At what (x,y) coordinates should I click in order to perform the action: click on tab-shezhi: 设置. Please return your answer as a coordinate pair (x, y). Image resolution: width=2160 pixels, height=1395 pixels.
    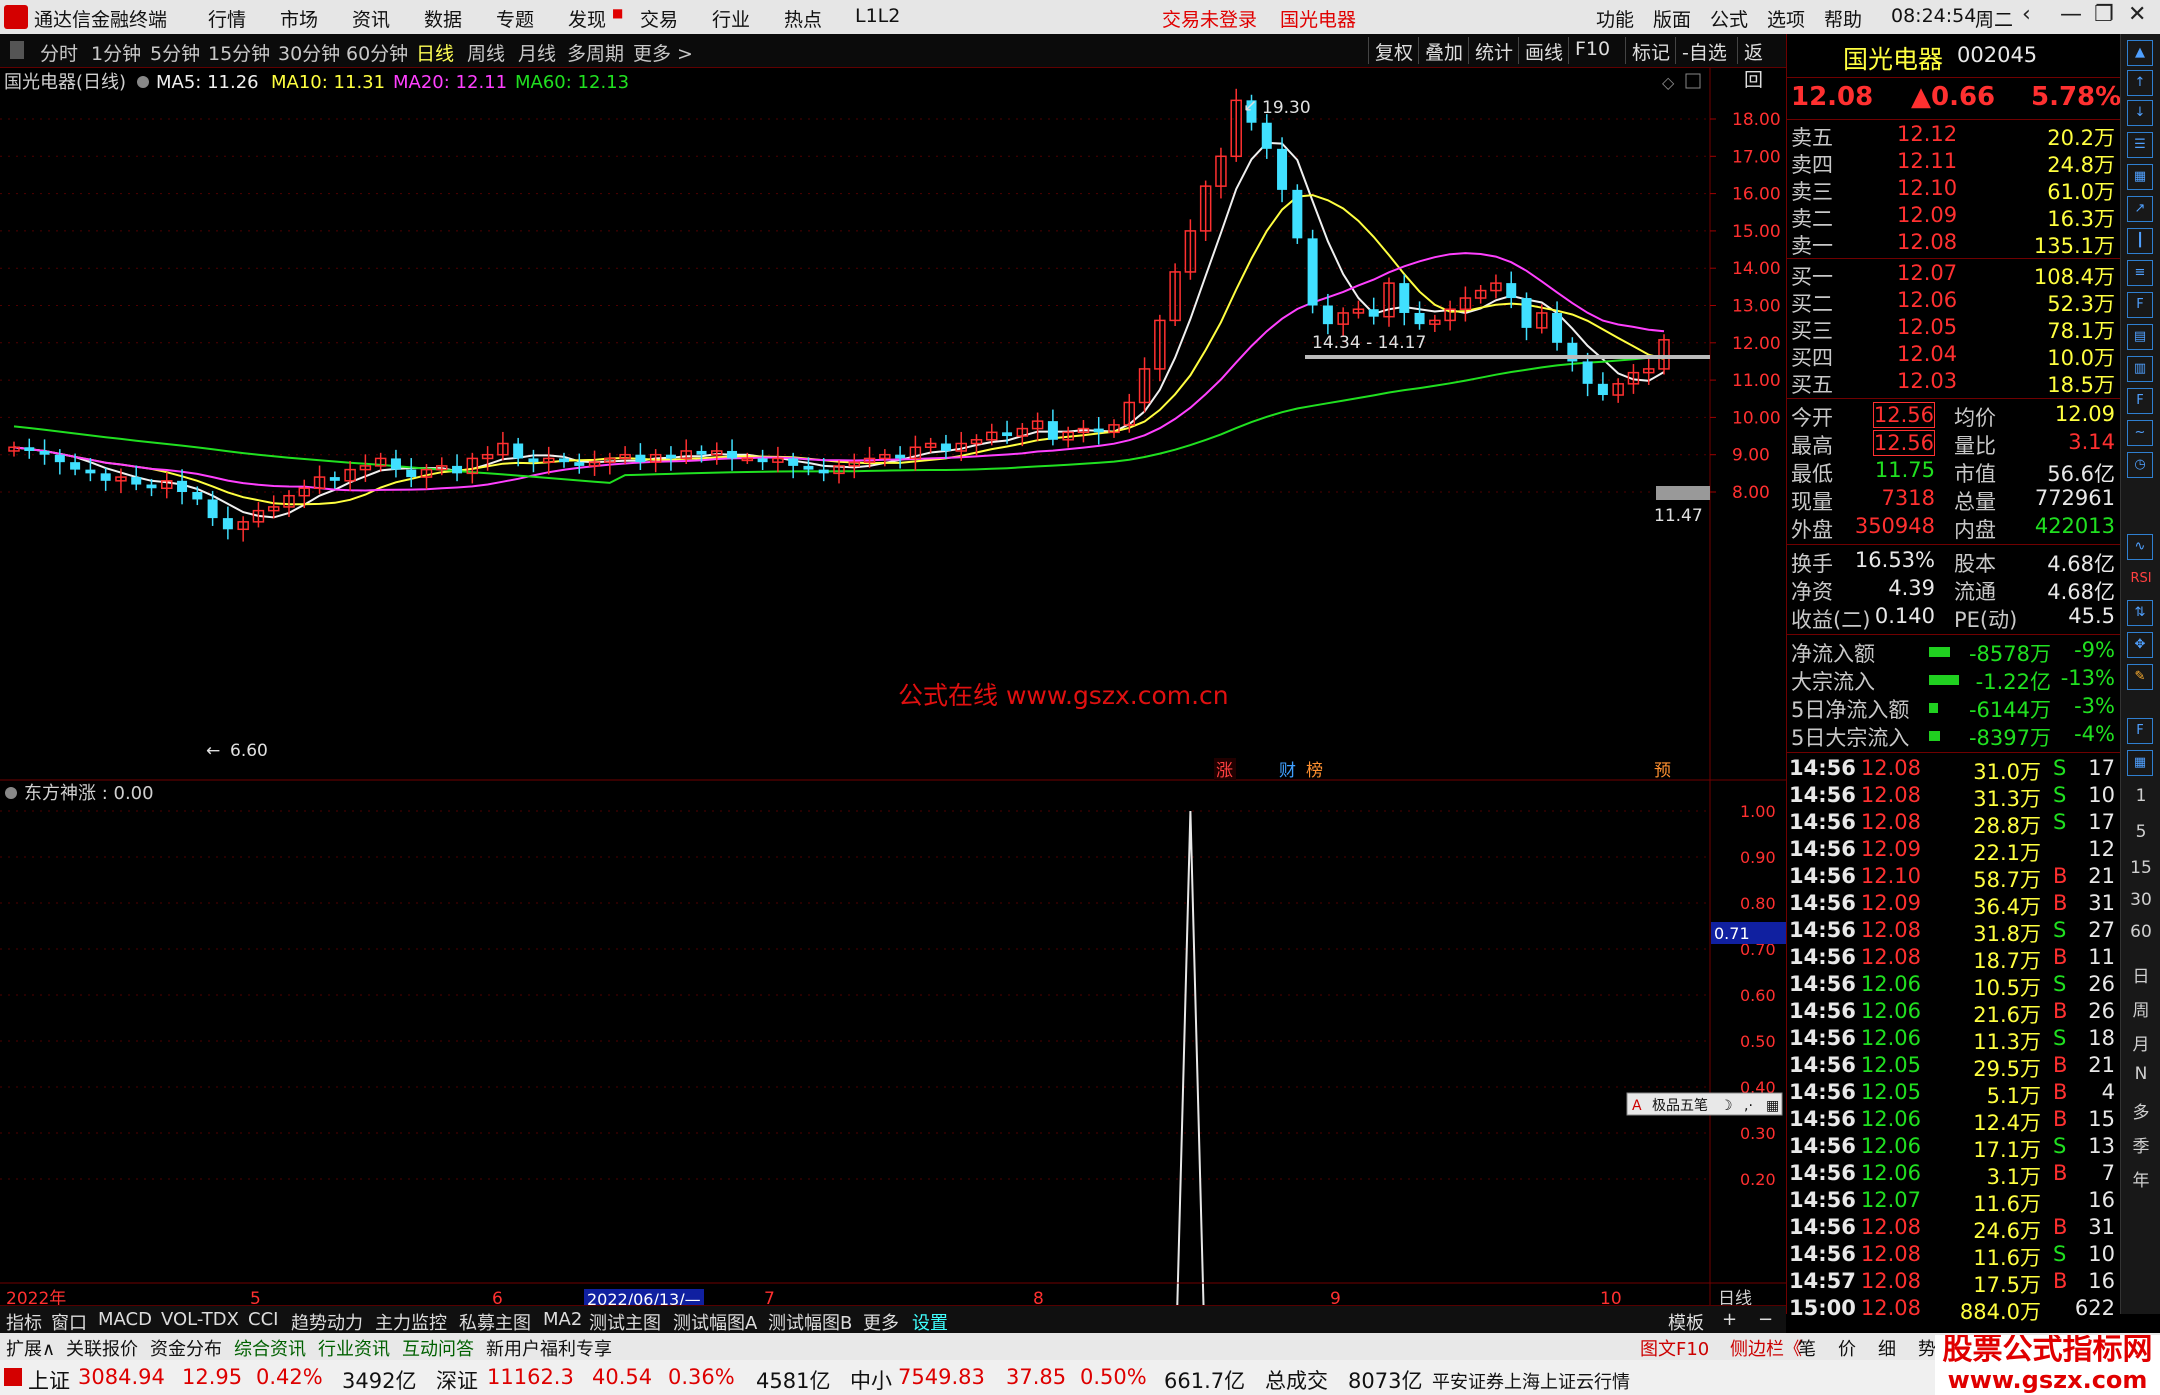
    Looking at the image, I should click on (930, 1322).